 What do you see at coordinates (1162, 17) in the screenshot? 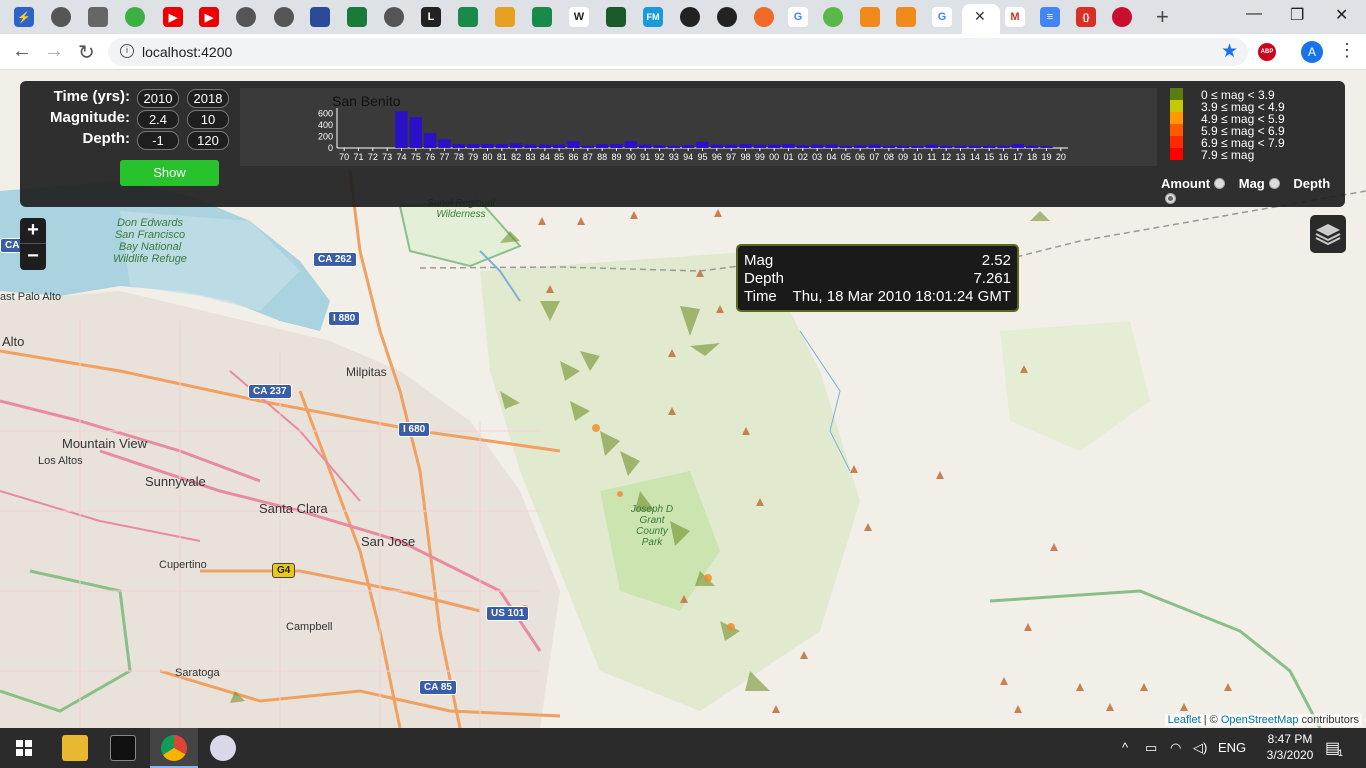
I see `new-tab-button: +` at bounding box center [1162, 17].